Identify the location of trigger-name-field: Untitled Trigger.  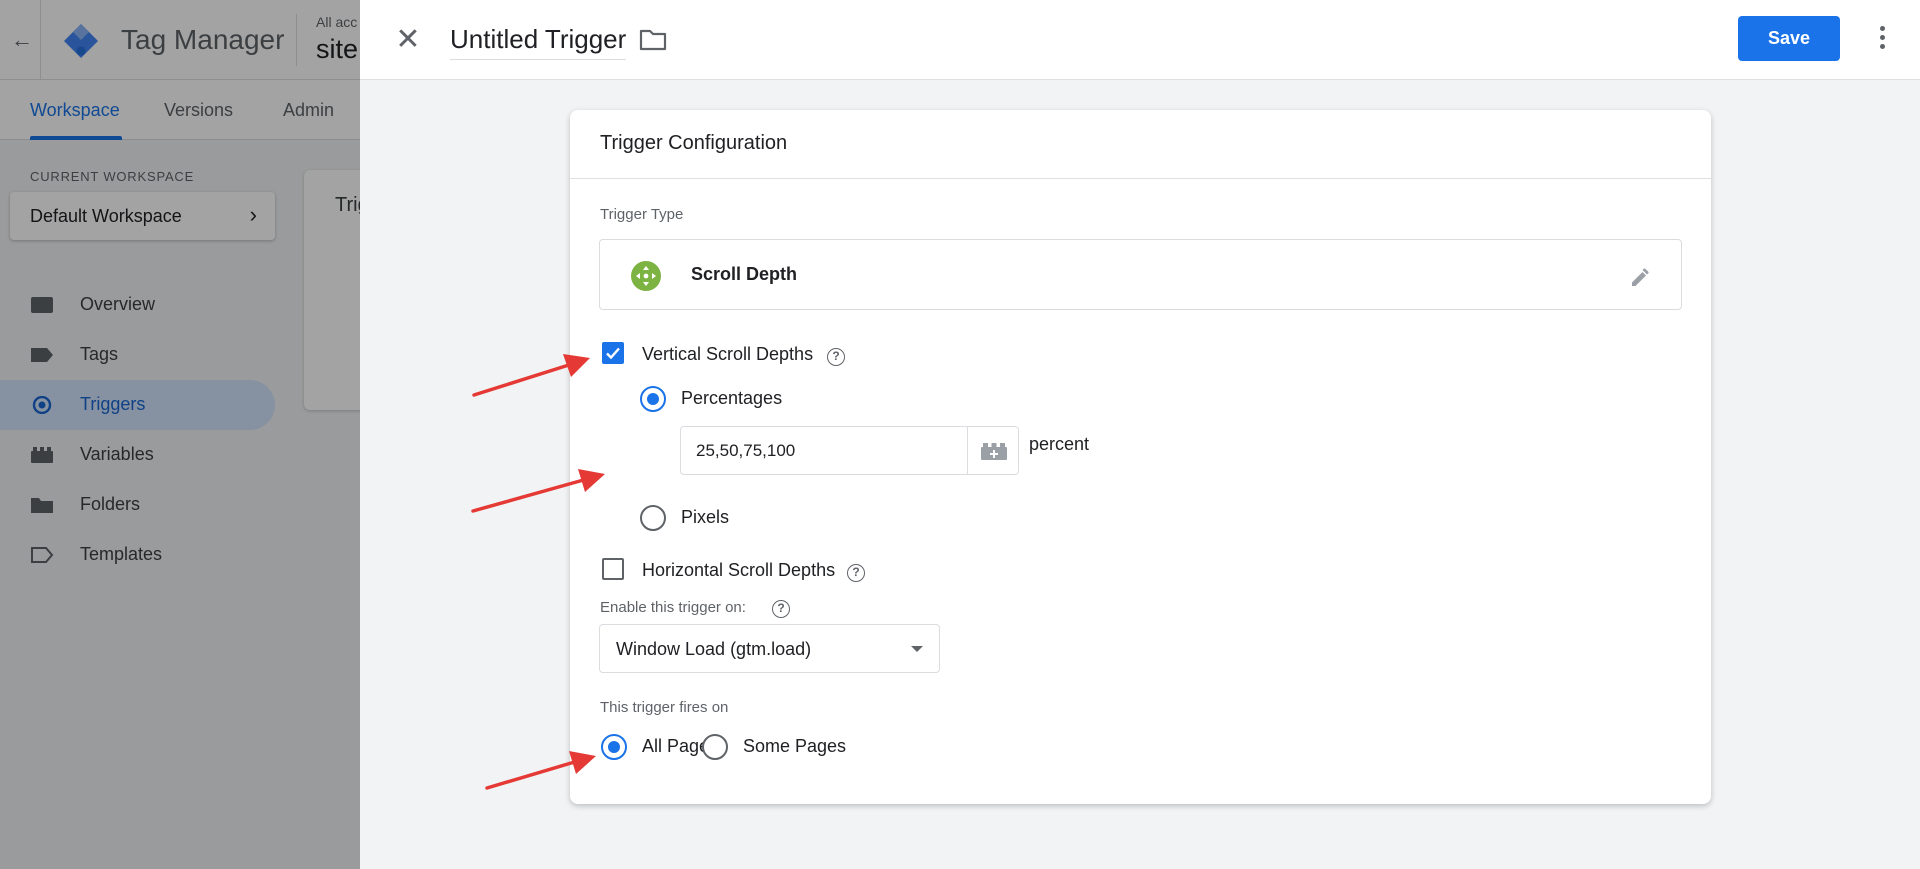
(538, 42).